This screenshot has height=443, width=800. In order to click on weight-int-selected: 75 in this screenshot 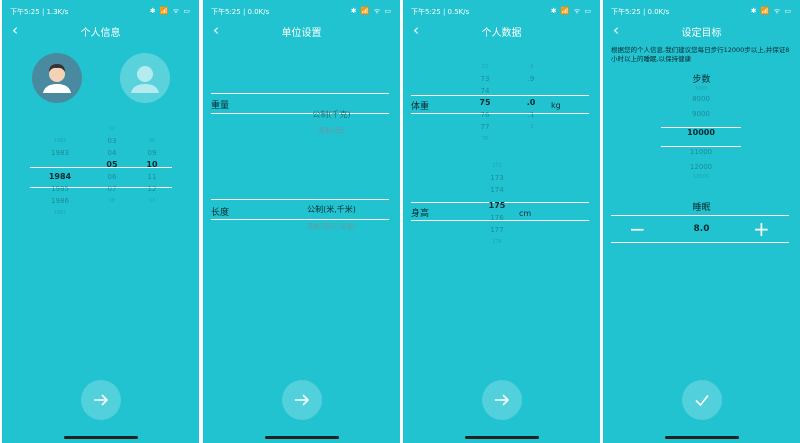, I will do `click(485, 102)`.